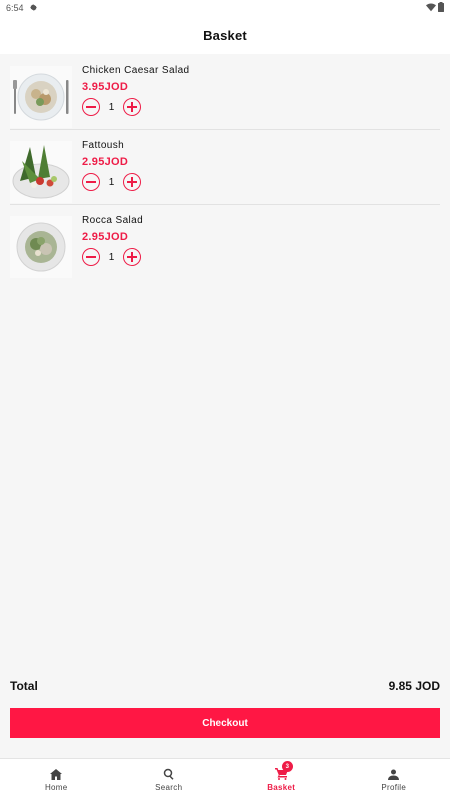 Image resolution: width=450 pixels, height=800 pixels. What do you see at coordinates (113, 220) in the screenshot?
I see `item-name: Rocca Salad` at bounding box center [113, 220].